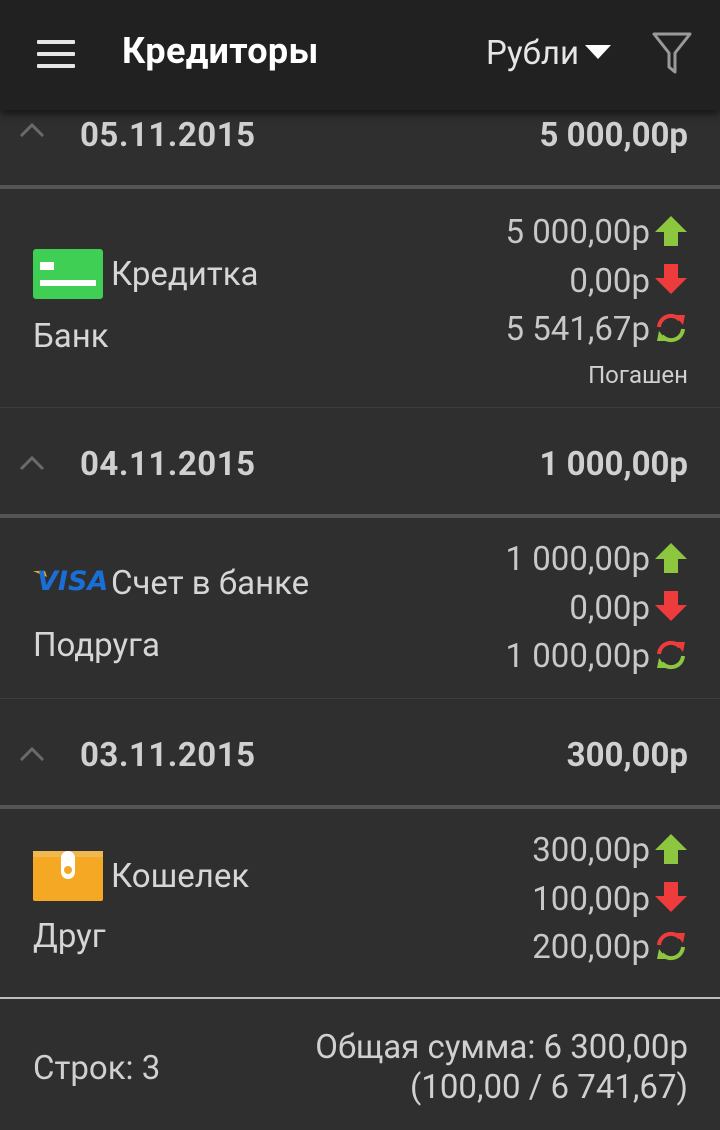  I want to click on currency-label: Рубли, so click(533, 53).